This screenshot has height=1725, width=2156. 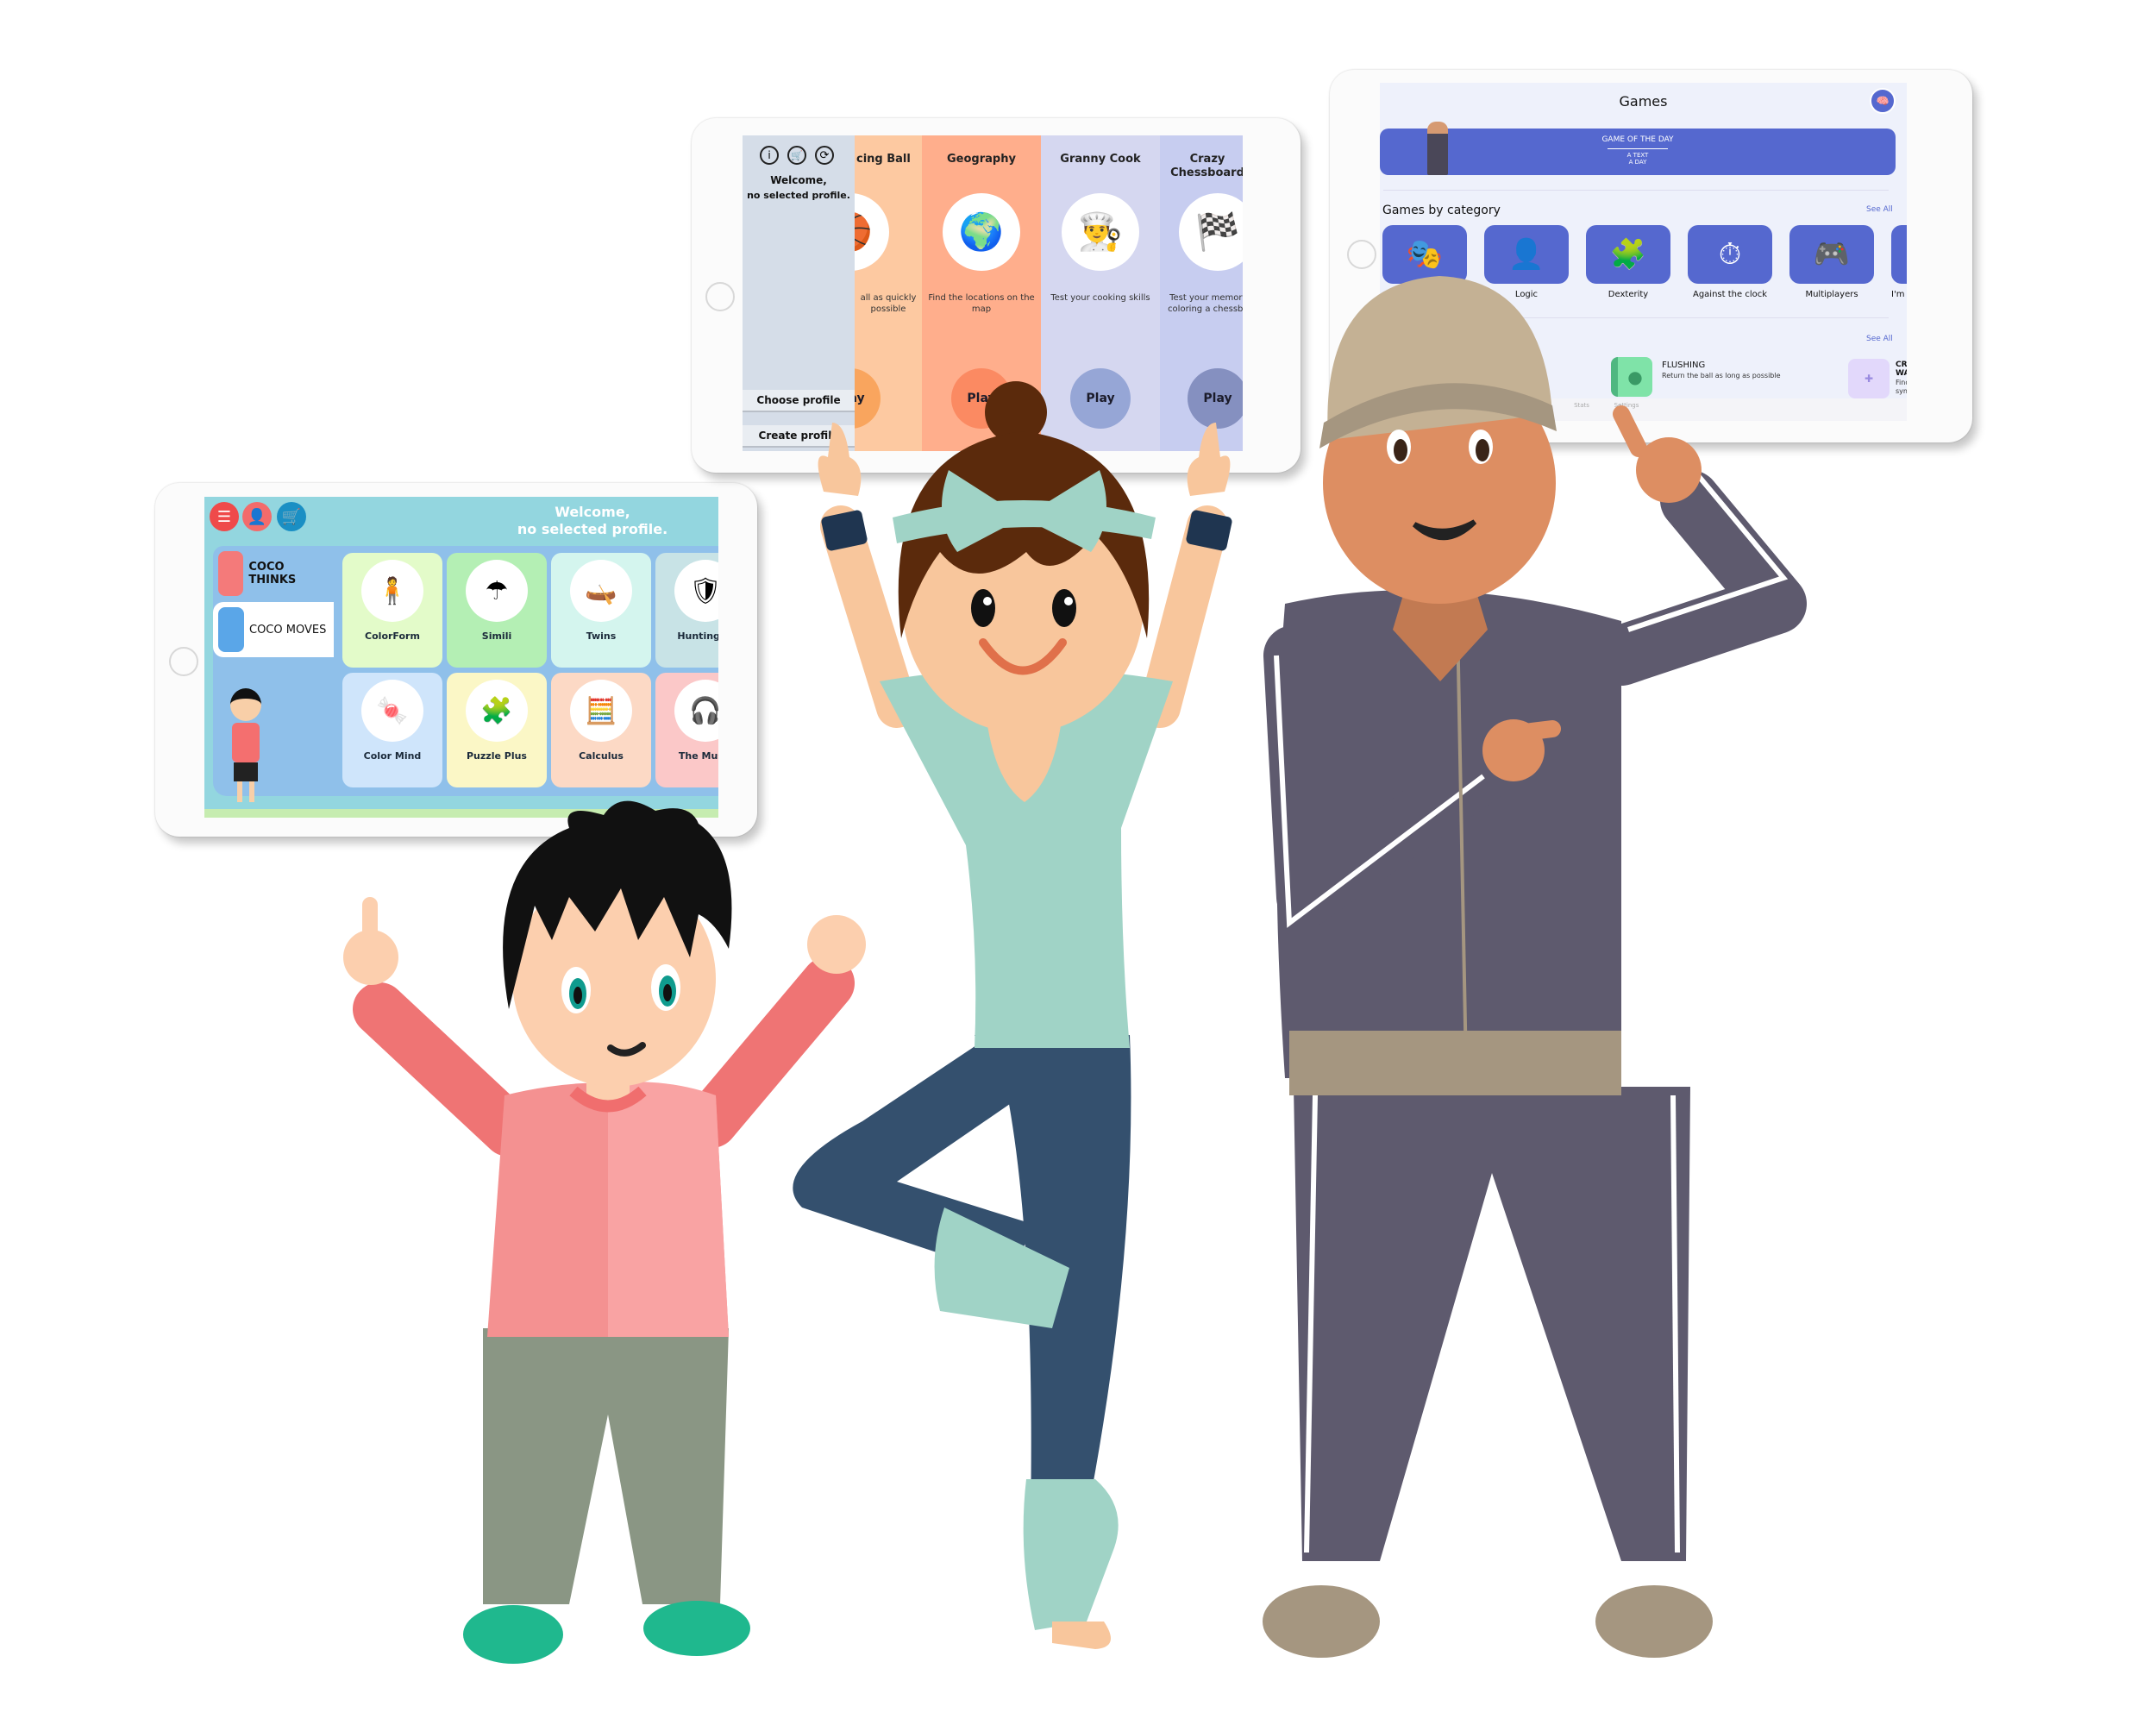 I want to click on theater-masks-category-tile: 🎭, so click(x=1424, y=254).